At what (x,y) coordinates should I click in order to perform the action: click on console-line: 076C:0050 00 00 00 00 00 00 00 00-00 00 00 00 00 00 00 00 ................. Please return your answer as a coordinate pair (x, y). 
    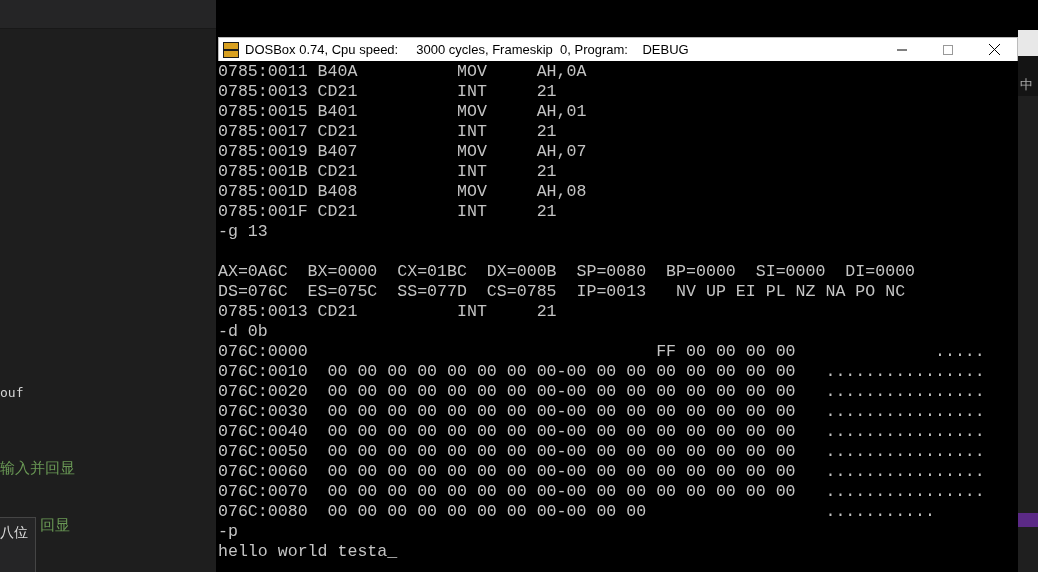
    Looking at the image, I should click on (601, 452).